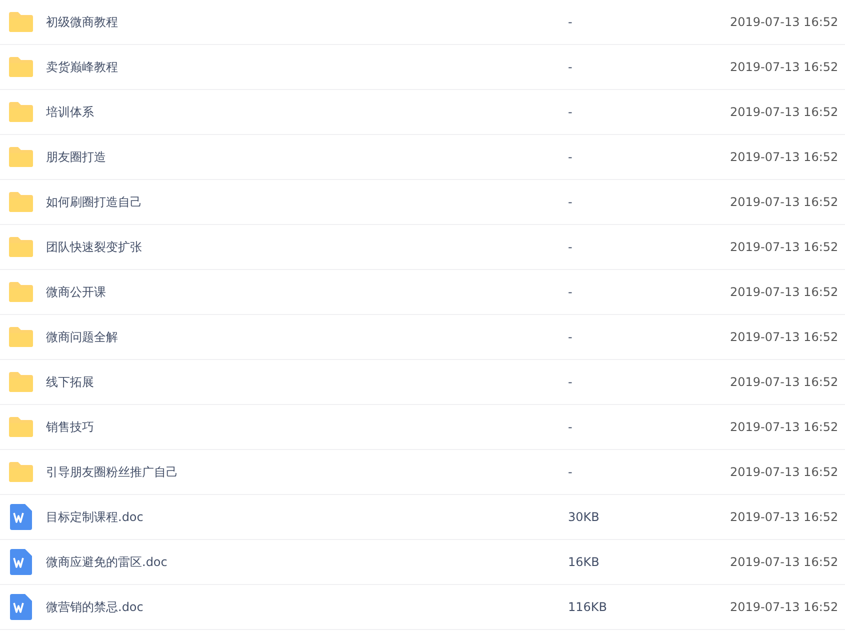 The width and height of the screenshot is (845, 631). I want to click on file-name: 如何刷圈打造自己, so click(94, 201).